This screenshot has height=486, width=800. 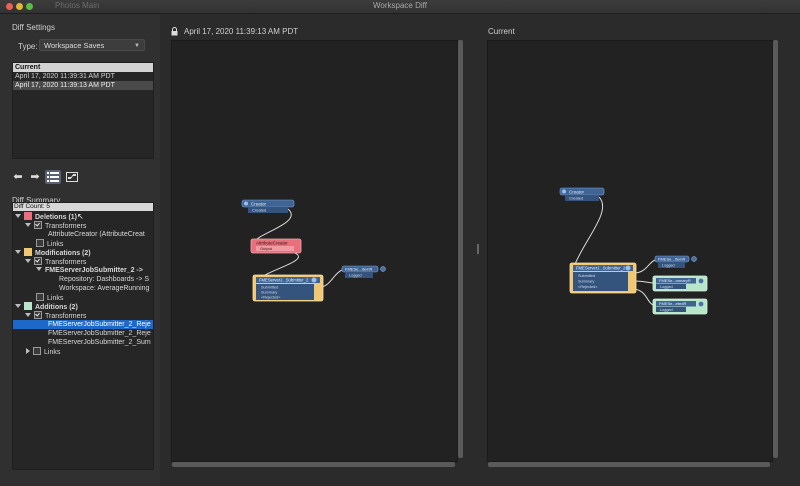 What do you see at coordinates (104, 288) in the screenshot?
I see `tree-detail-workspace: Workspace: AverageRunning` at bounding box center [104, 288].